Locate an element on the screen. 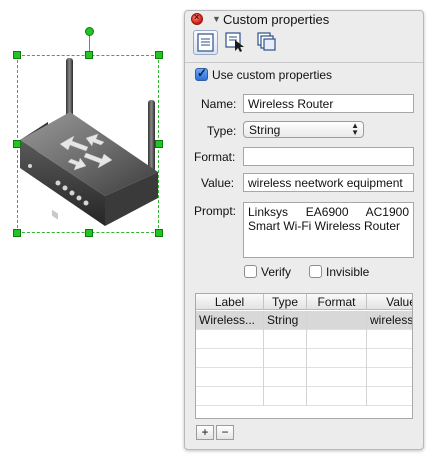 This screenshot has width=438, height=459. value-field: wireless neetwork equipment is located at coordinates (328, 182).